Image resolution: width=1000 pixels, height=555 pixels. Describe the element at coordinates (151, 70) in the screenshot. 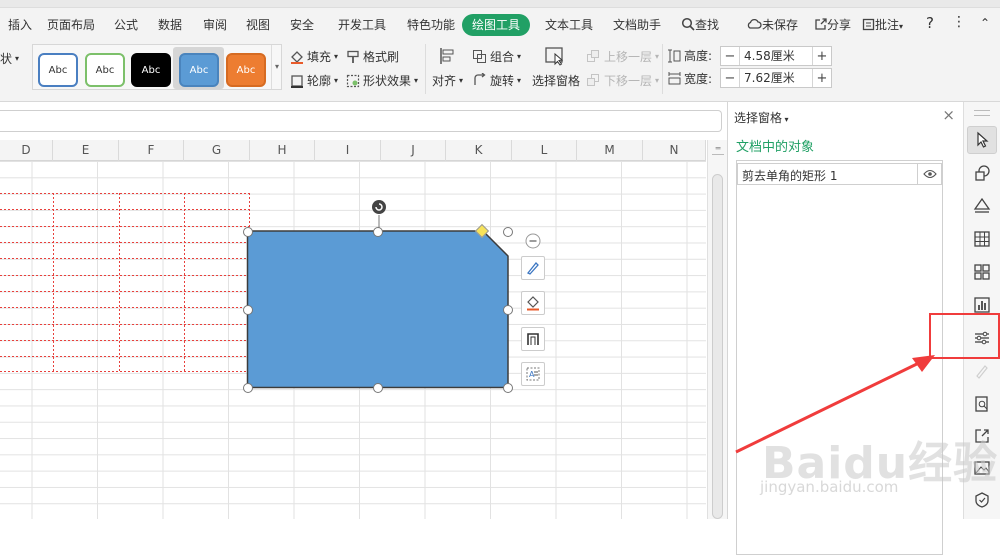

I see `shape-style-3: Abc` at that location.